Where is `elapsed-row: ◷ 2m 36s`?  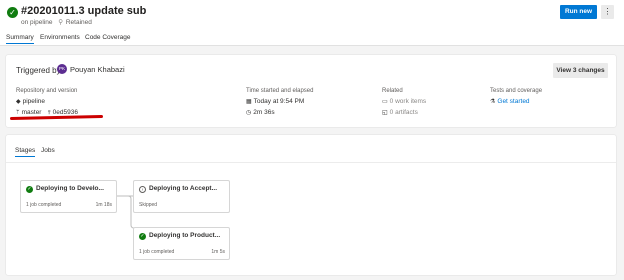
elapsed-row: ◷ 2m 36s is located at coordinates (260, 112).